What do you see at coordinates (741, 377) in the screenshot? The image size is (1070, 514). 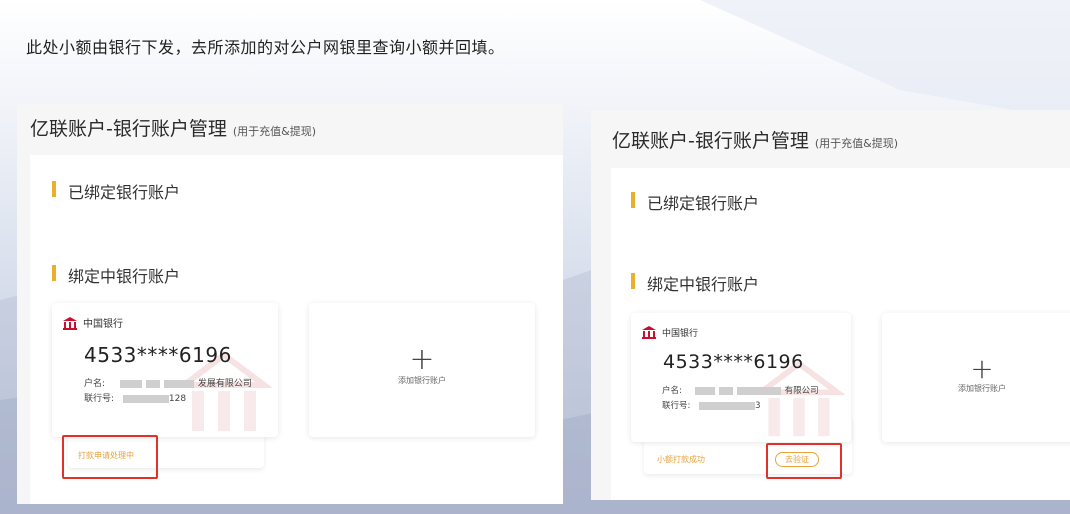 I see `bank-card: 中国银行 4533****6196 户名: 有限公司 联行号: 3` at bounding box center [741, 377].